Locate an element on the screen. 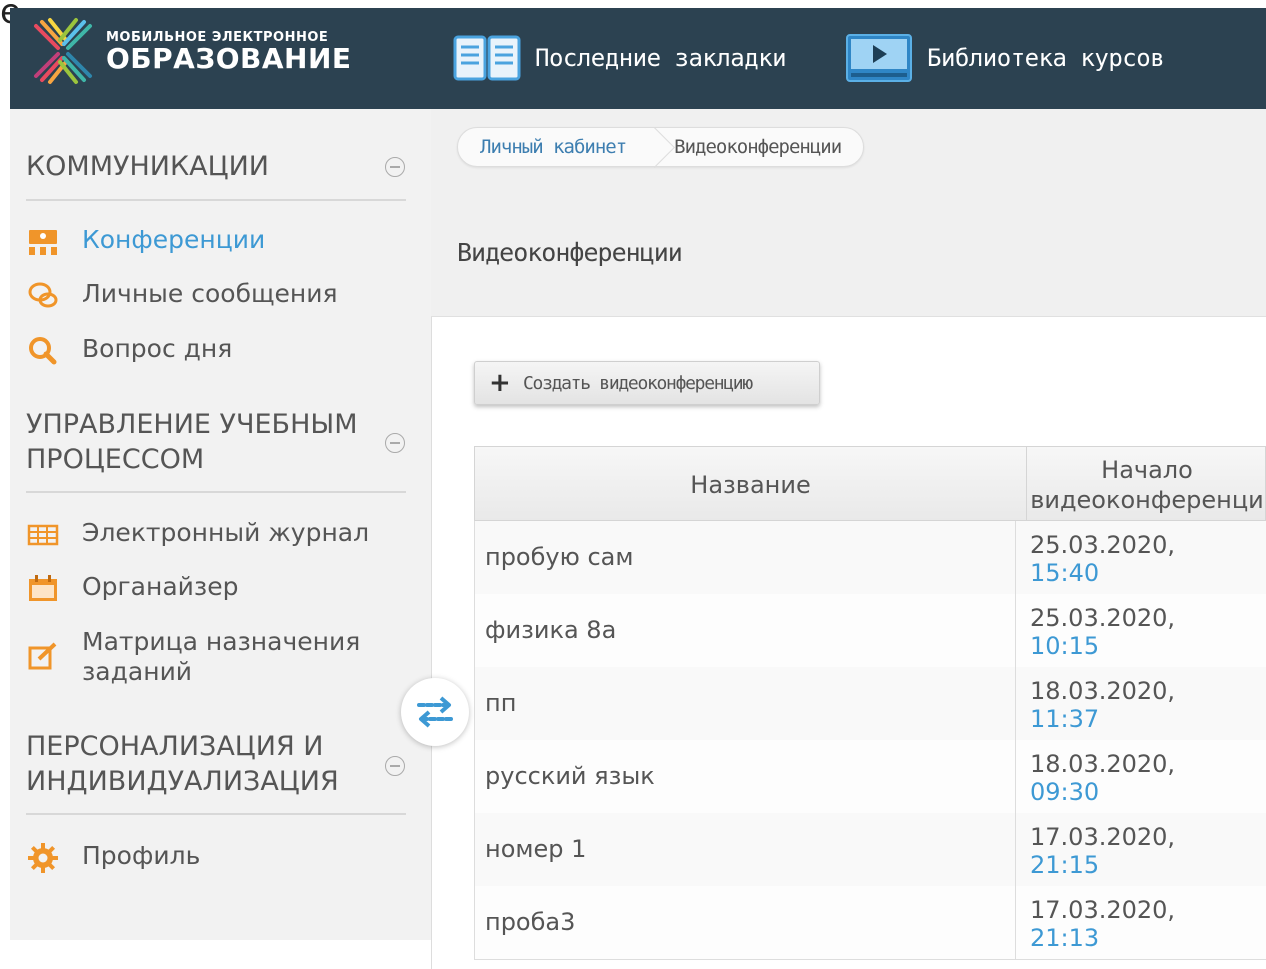 The width and height of the screenshot is (1266, 969). sidebar-item-label: Профиль is located at coordinates (141, 855).